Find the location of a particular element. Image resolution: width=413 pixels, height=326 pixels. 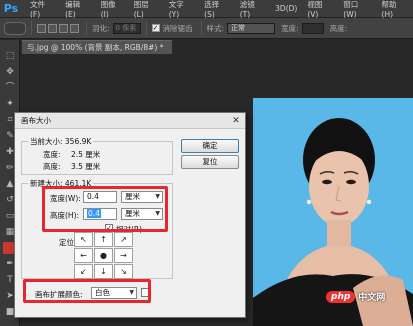

feather-input: 0 像素 is located at coordinates (126, 28).